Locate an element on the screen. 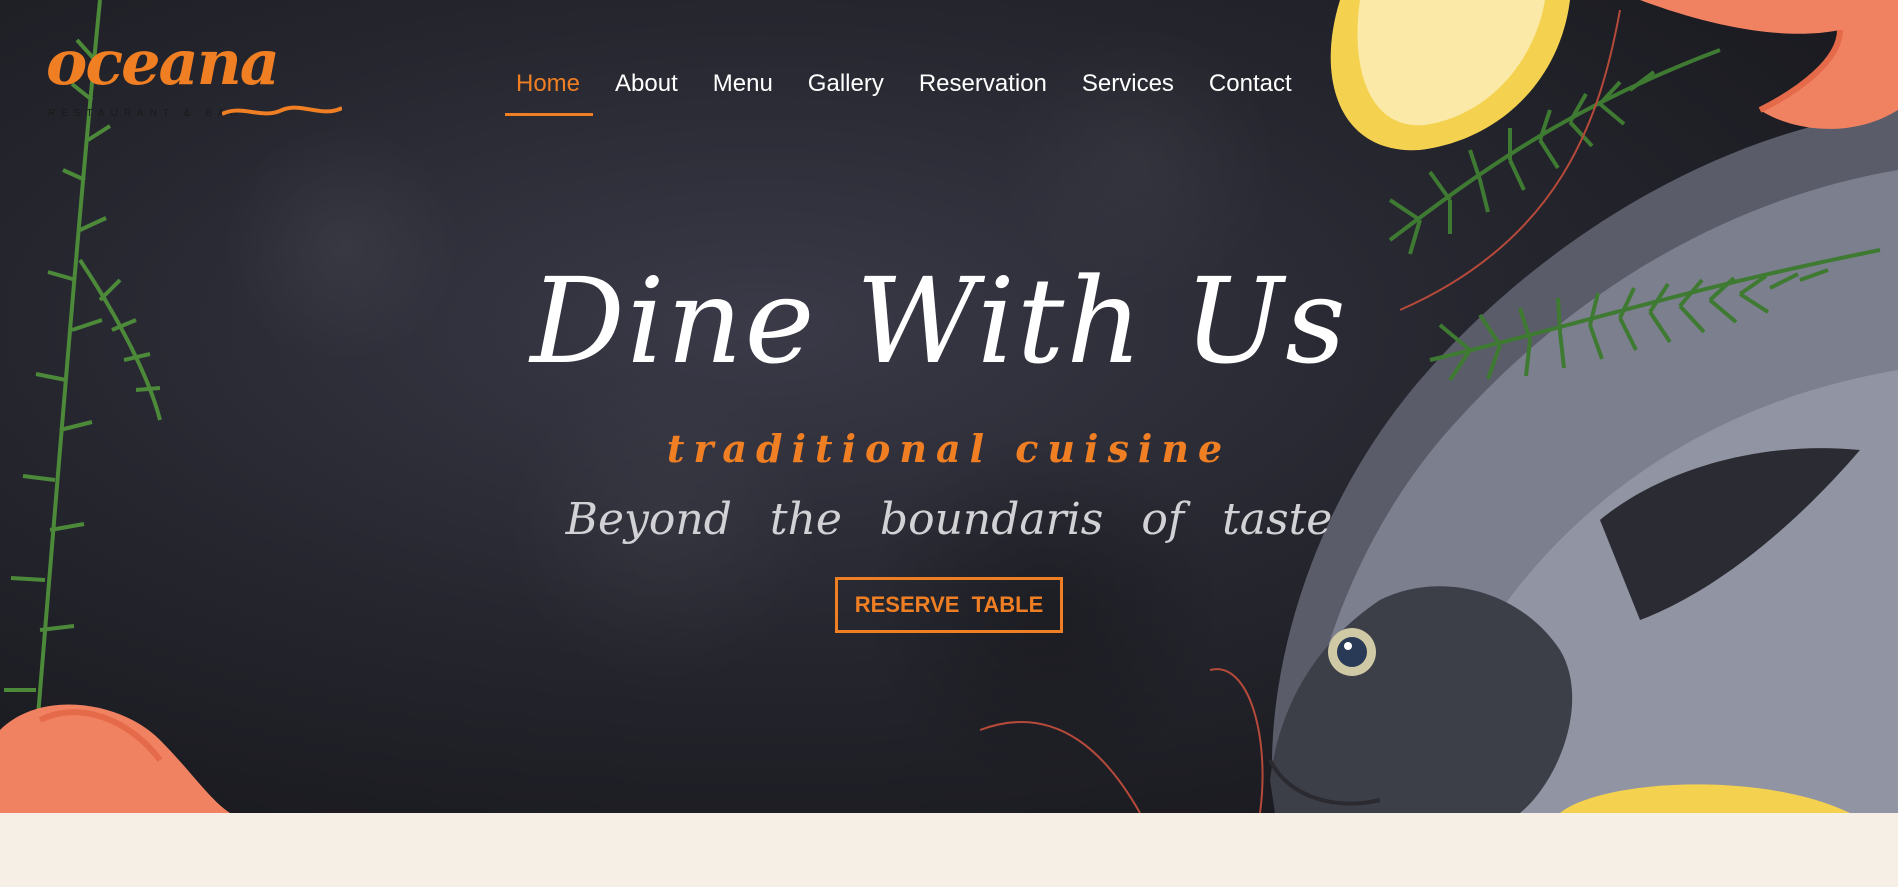 The width and height of the screenshot is (1898, 887). lemon-slice is located at coordinates (1450, 75).